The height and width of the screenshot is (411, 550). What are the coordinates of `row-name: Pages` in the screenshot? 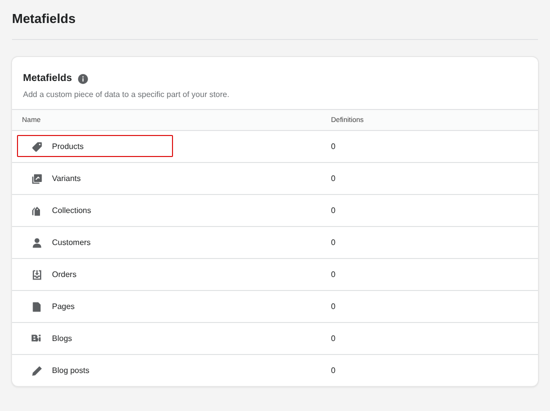 It's located at (63, 306).